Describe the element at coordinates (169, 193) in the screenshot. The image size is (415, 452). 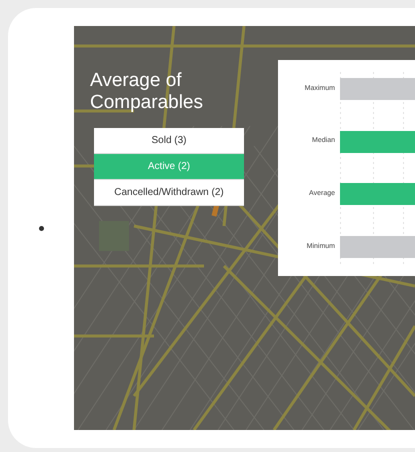
I see `filter-button: Cancelled/Withdrawn (2)` at that location.